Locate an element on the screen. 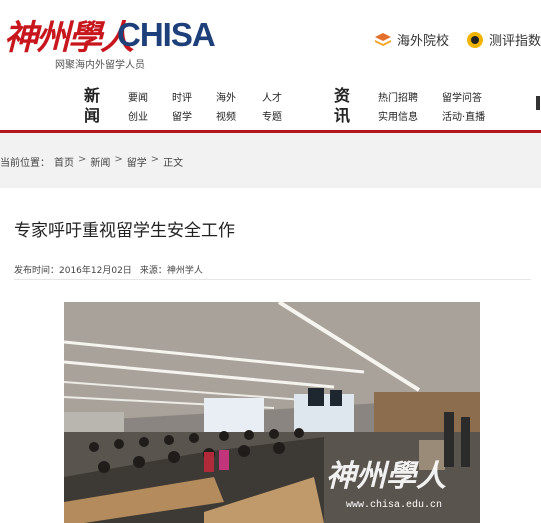 The height and width of the screenshot is (523, 541). medal-icon is located at coordinates (475, 39).